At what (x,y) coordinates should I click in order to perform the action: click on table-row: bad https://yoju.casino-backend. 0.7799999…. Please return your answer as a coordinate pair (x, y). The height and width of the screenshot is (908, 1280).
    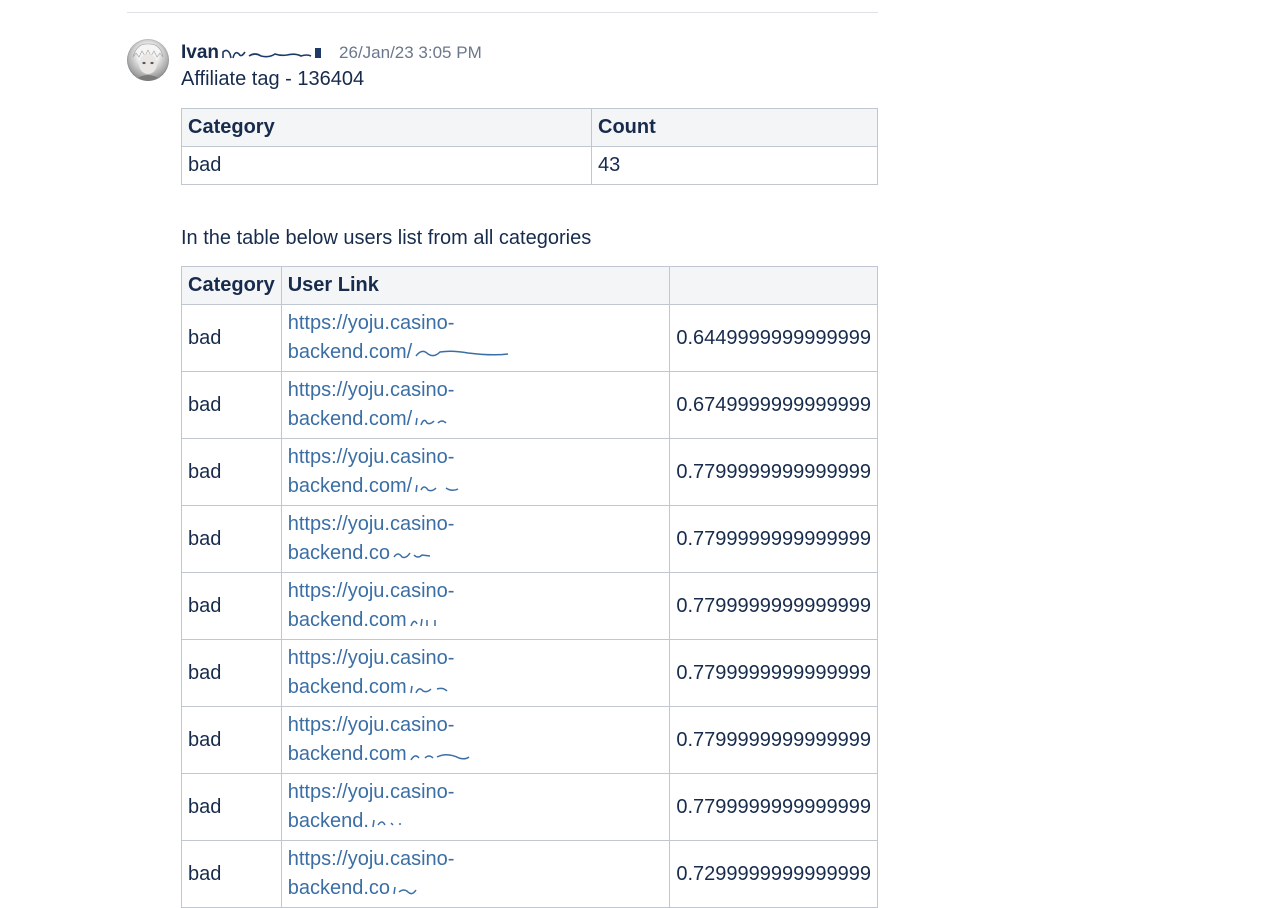
    Looking at the image, I should click on (529, 807).